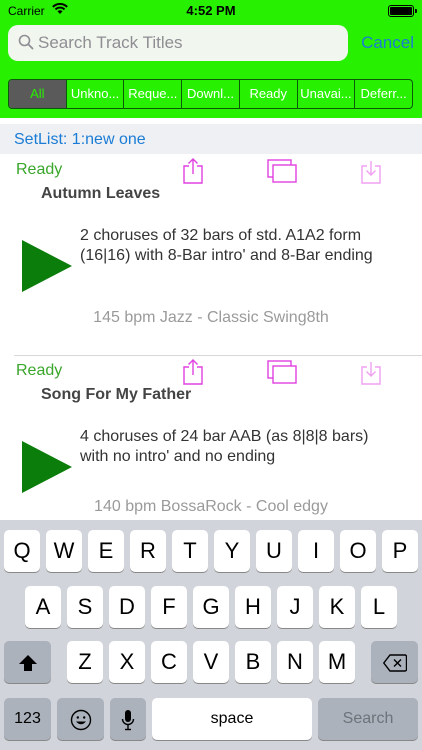 The image size is (422, 750). I want to click on search-bar, so click(178, 43).